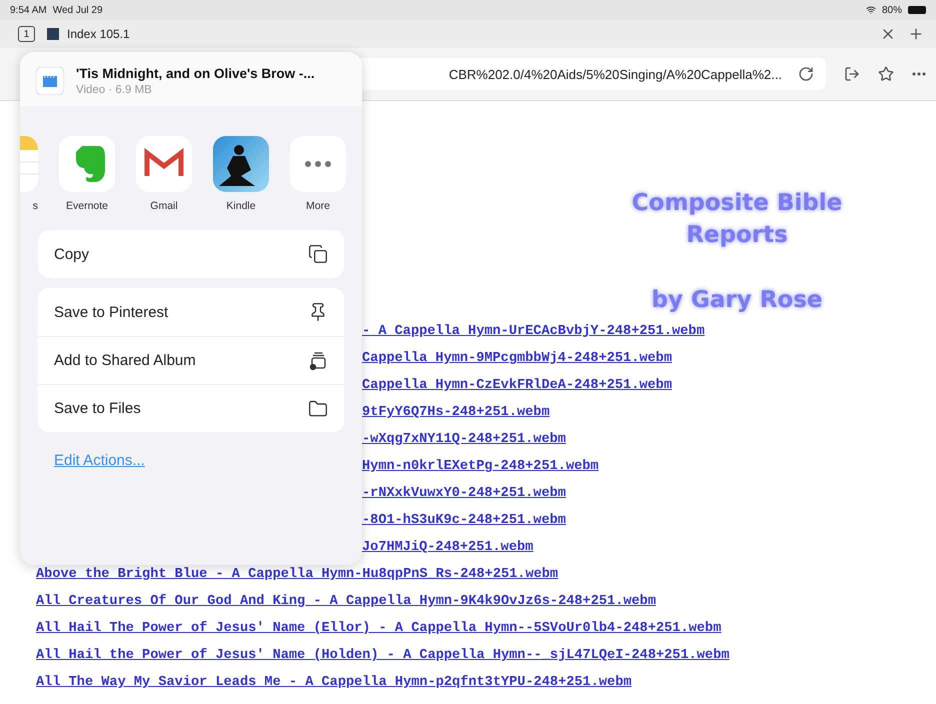 The width and height of the screenshot is (936, 704). What do you see at coordinates (456, 412) in the screenshot?
I see `file-link: 9tFyY6Q7Hs-248+251.webm` at bounding box center [456, 412].